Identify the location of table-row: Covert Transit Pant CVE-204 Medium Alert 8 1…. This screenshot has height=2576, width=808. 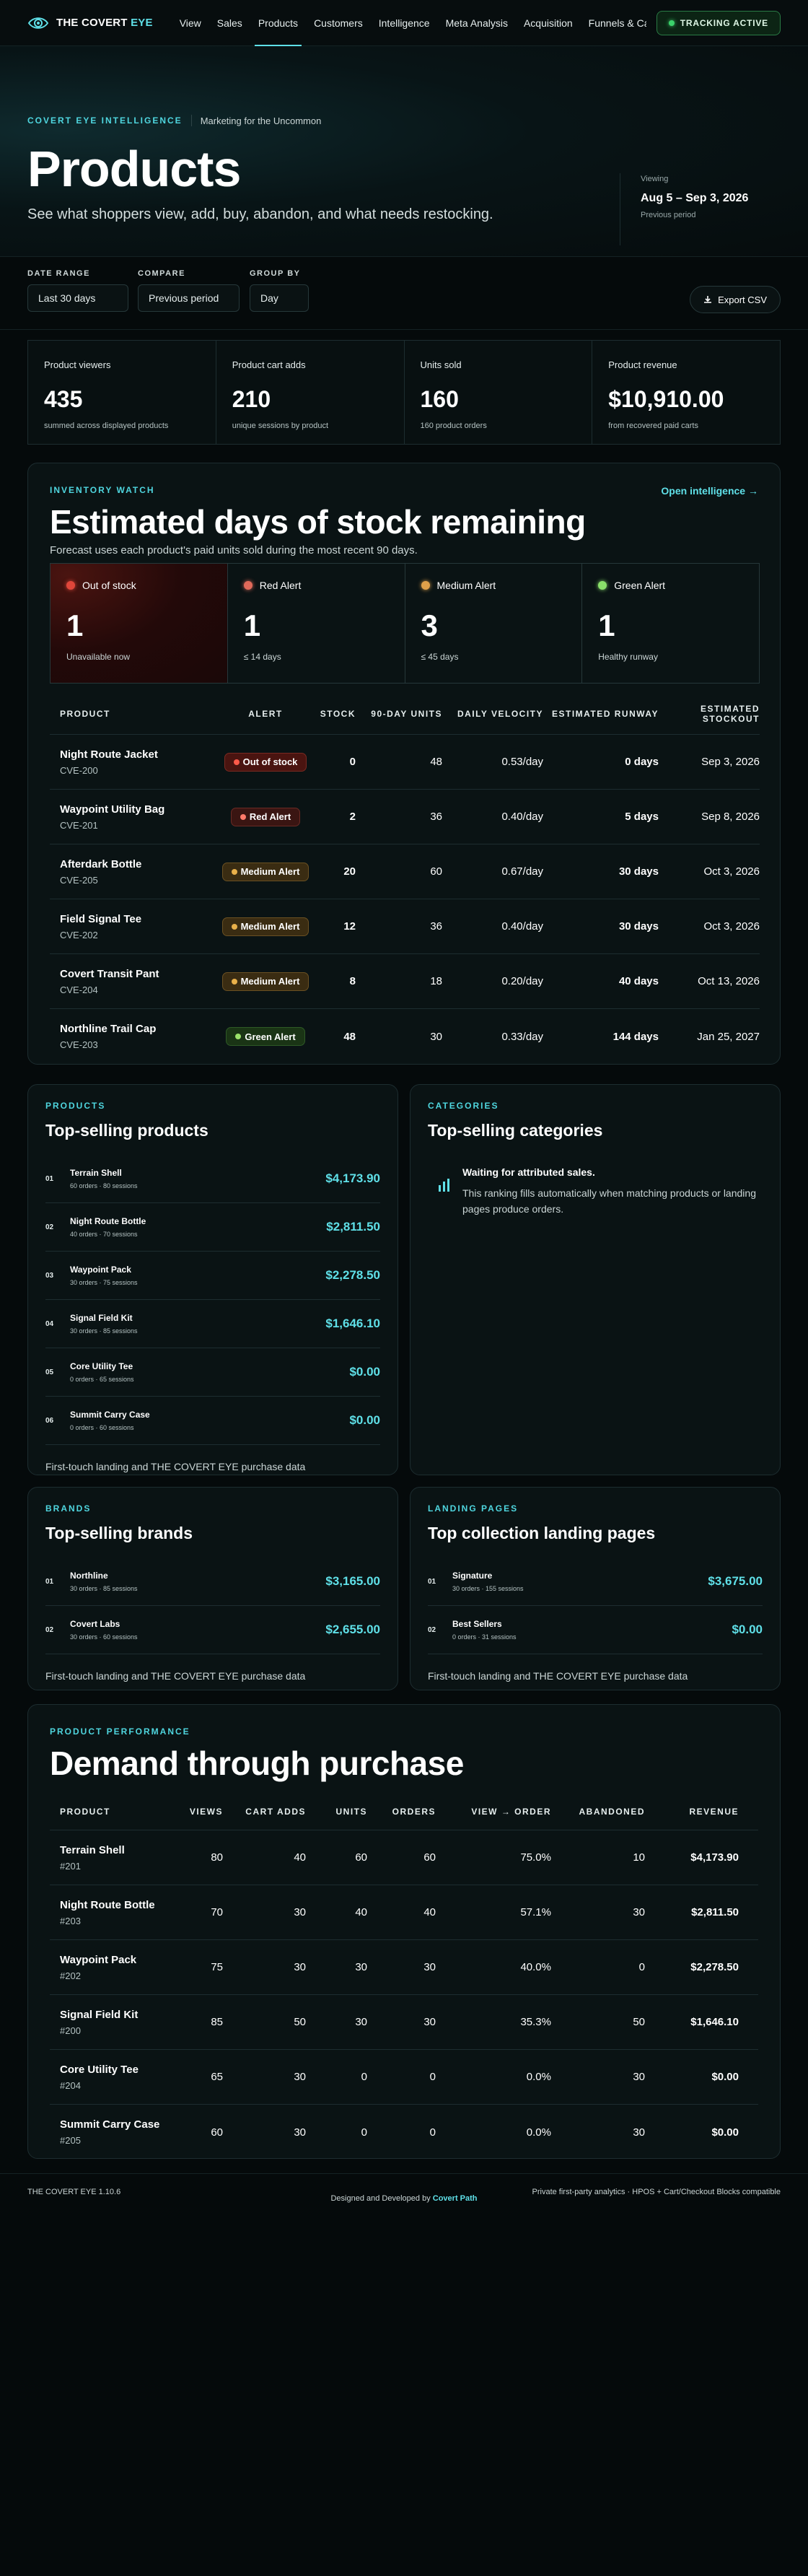
(405, 981).